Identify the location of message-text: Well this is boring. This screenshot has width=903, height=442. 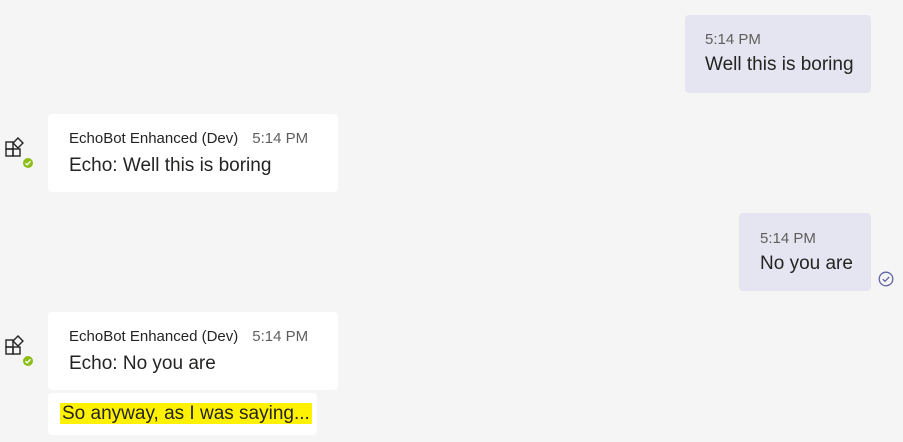
(779, 64).